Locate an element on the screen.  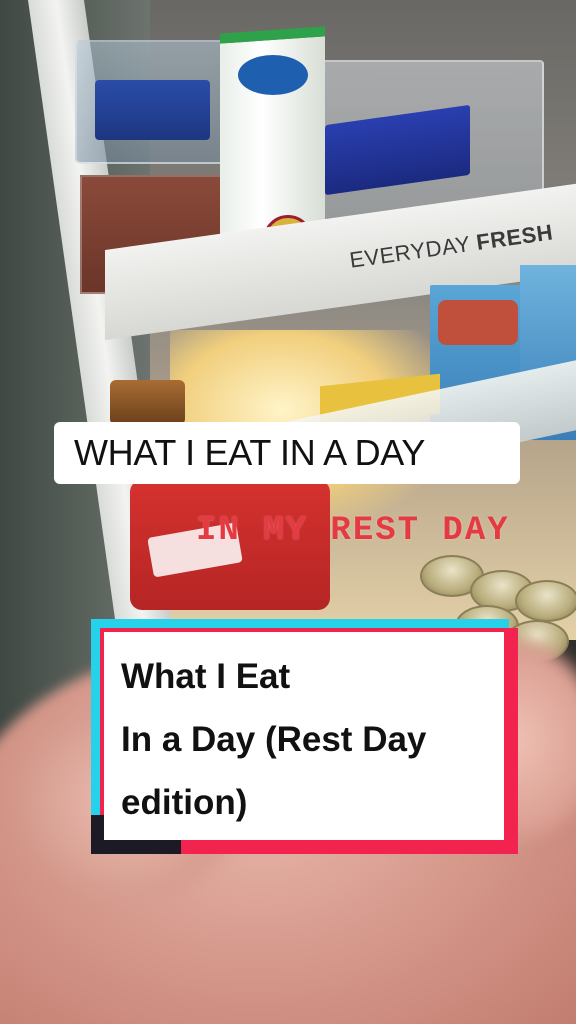
caption-rest-day: IN MY REST DAY is located at coordinates (353, 531).